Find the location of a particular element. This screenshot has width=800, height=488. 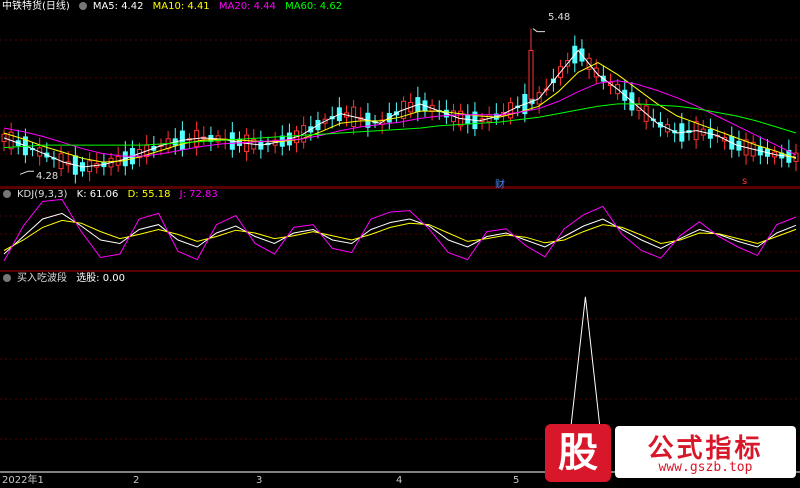

indicator-header: 买入吃波段 选股: 0.00 is located at coordinates (65, 279).